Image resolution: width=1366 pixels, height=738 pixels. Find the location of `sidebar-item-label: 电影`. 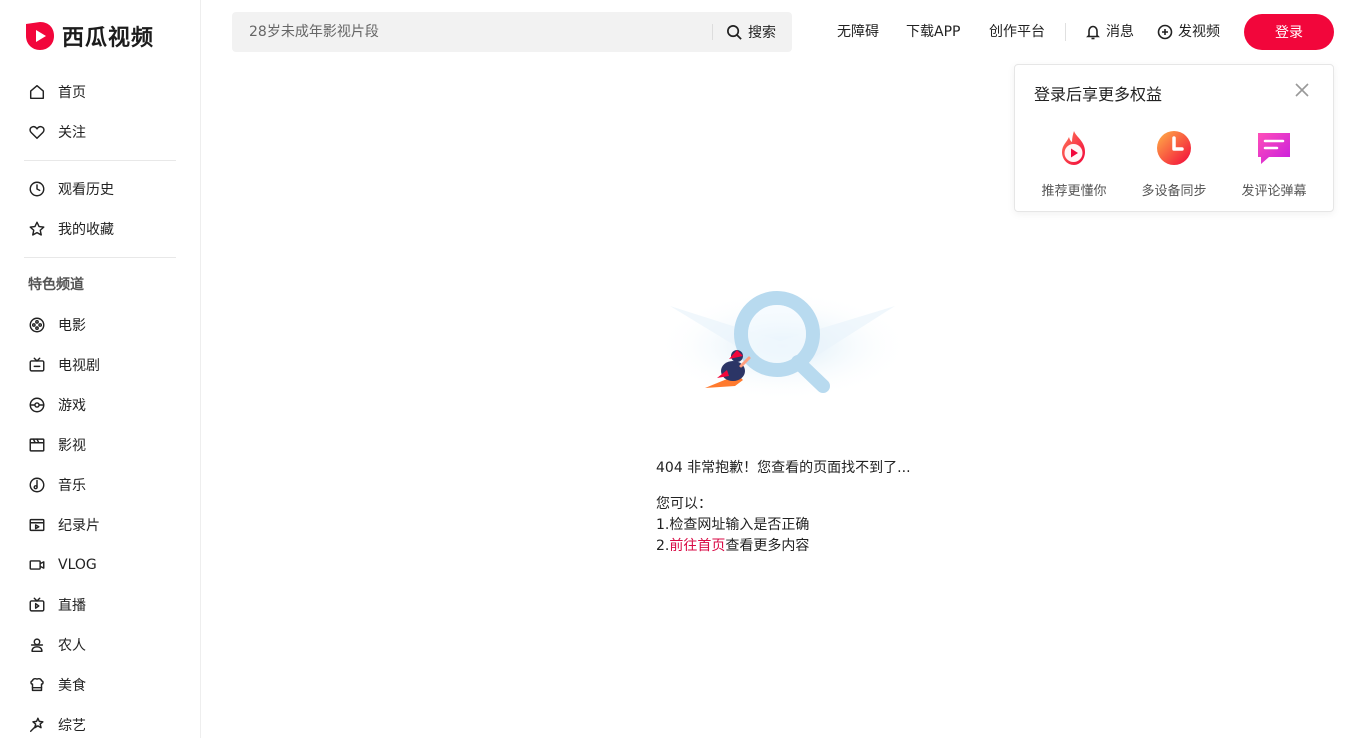

sidebar-item-label: 电影 is located at coordinates (72, 326).